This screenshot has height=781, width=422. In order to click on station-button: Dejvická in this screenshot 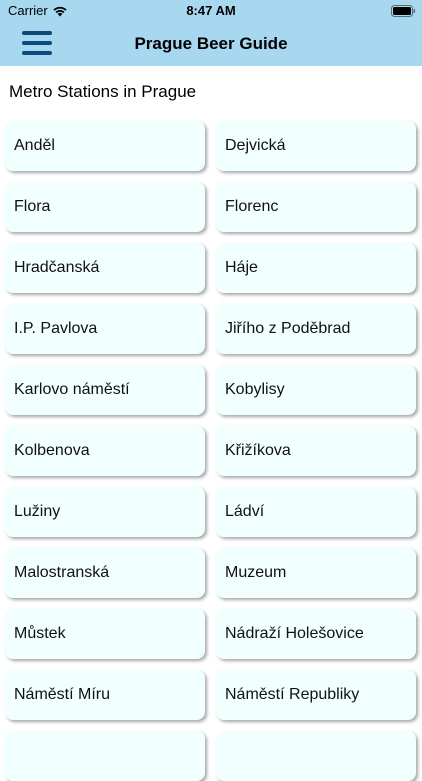, I will do `click(316, 146)`.